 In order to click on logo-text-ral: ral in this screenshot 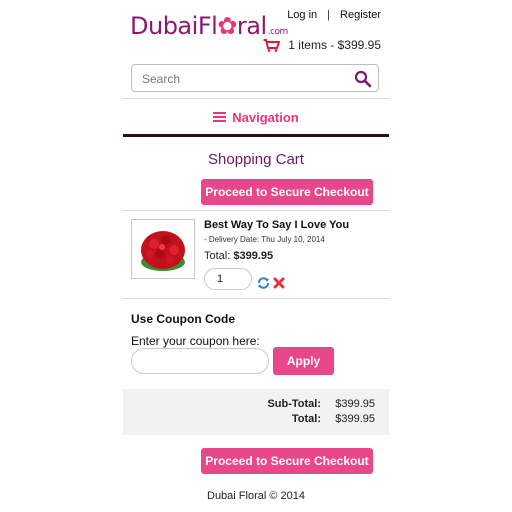, I will do `click(251, 26)`.